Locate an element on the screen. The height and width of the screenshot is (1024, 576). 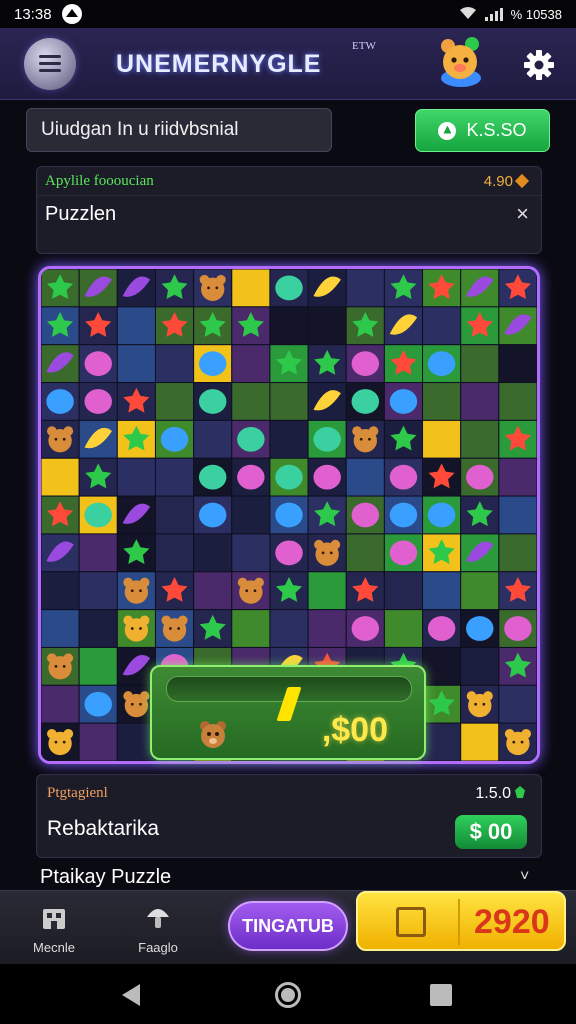
close-button: × is located at coordinates (522, 214).